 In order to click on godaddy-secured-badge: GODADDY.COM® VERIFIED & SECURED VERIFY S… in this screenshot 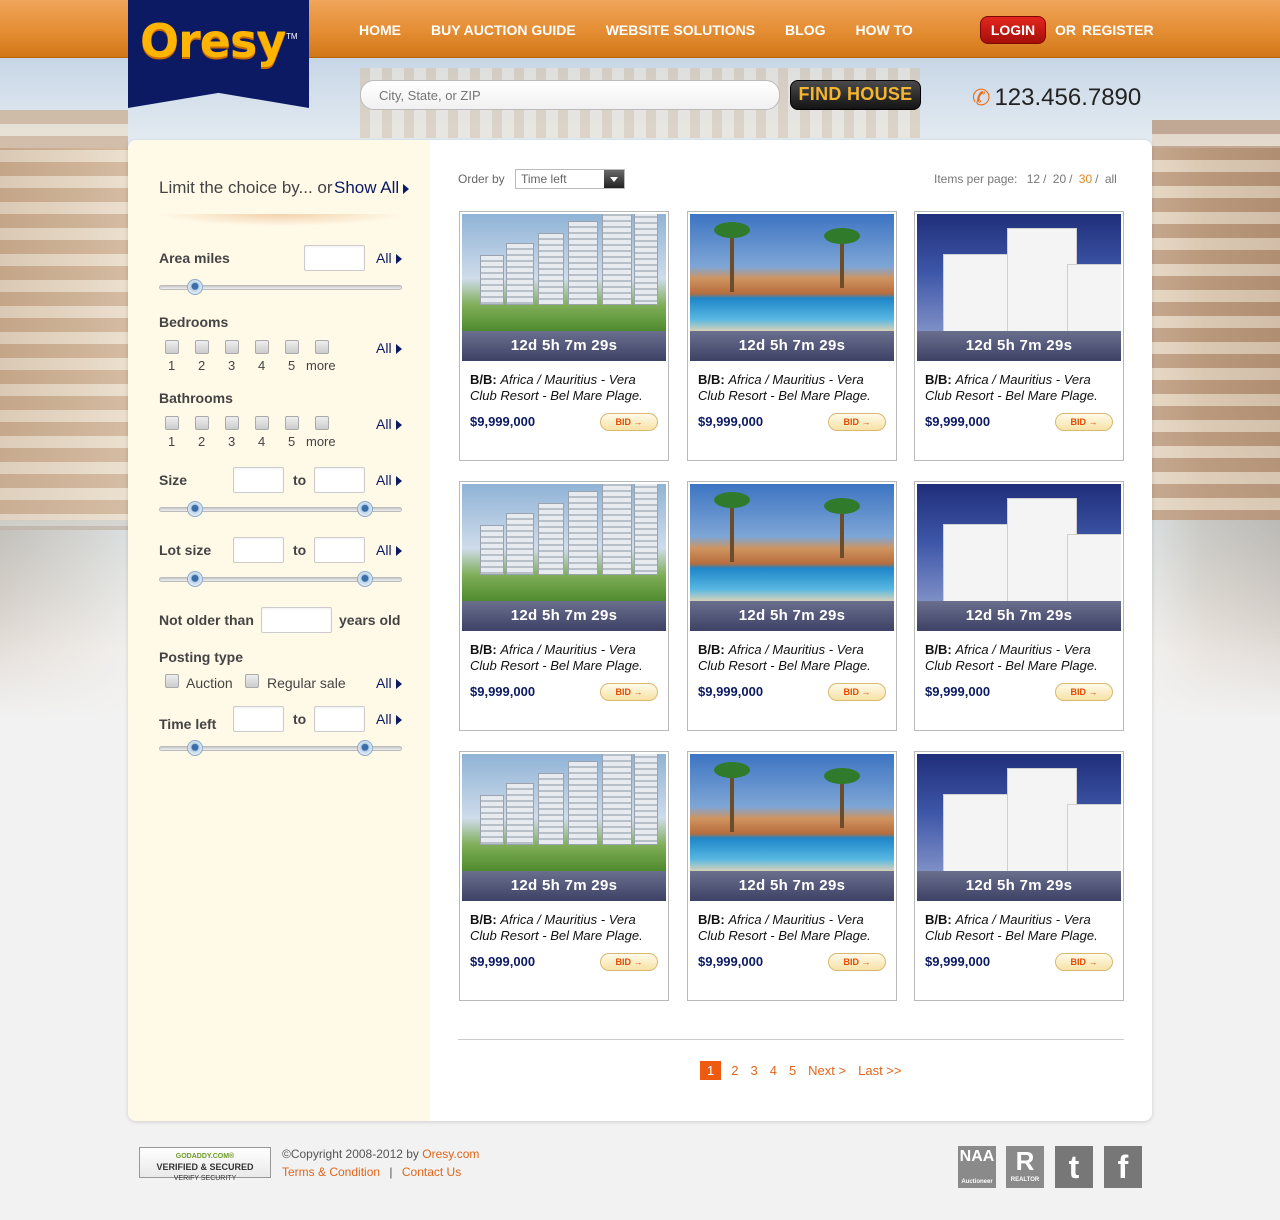, I will do `click(205, 1164)`.